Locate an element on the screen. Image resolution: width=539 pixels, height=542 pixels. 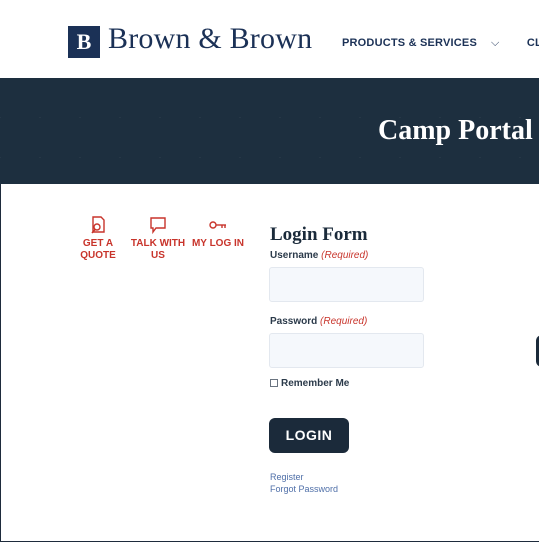
chevron-down-icon: ⌵ is located at coordinates (495, 43).